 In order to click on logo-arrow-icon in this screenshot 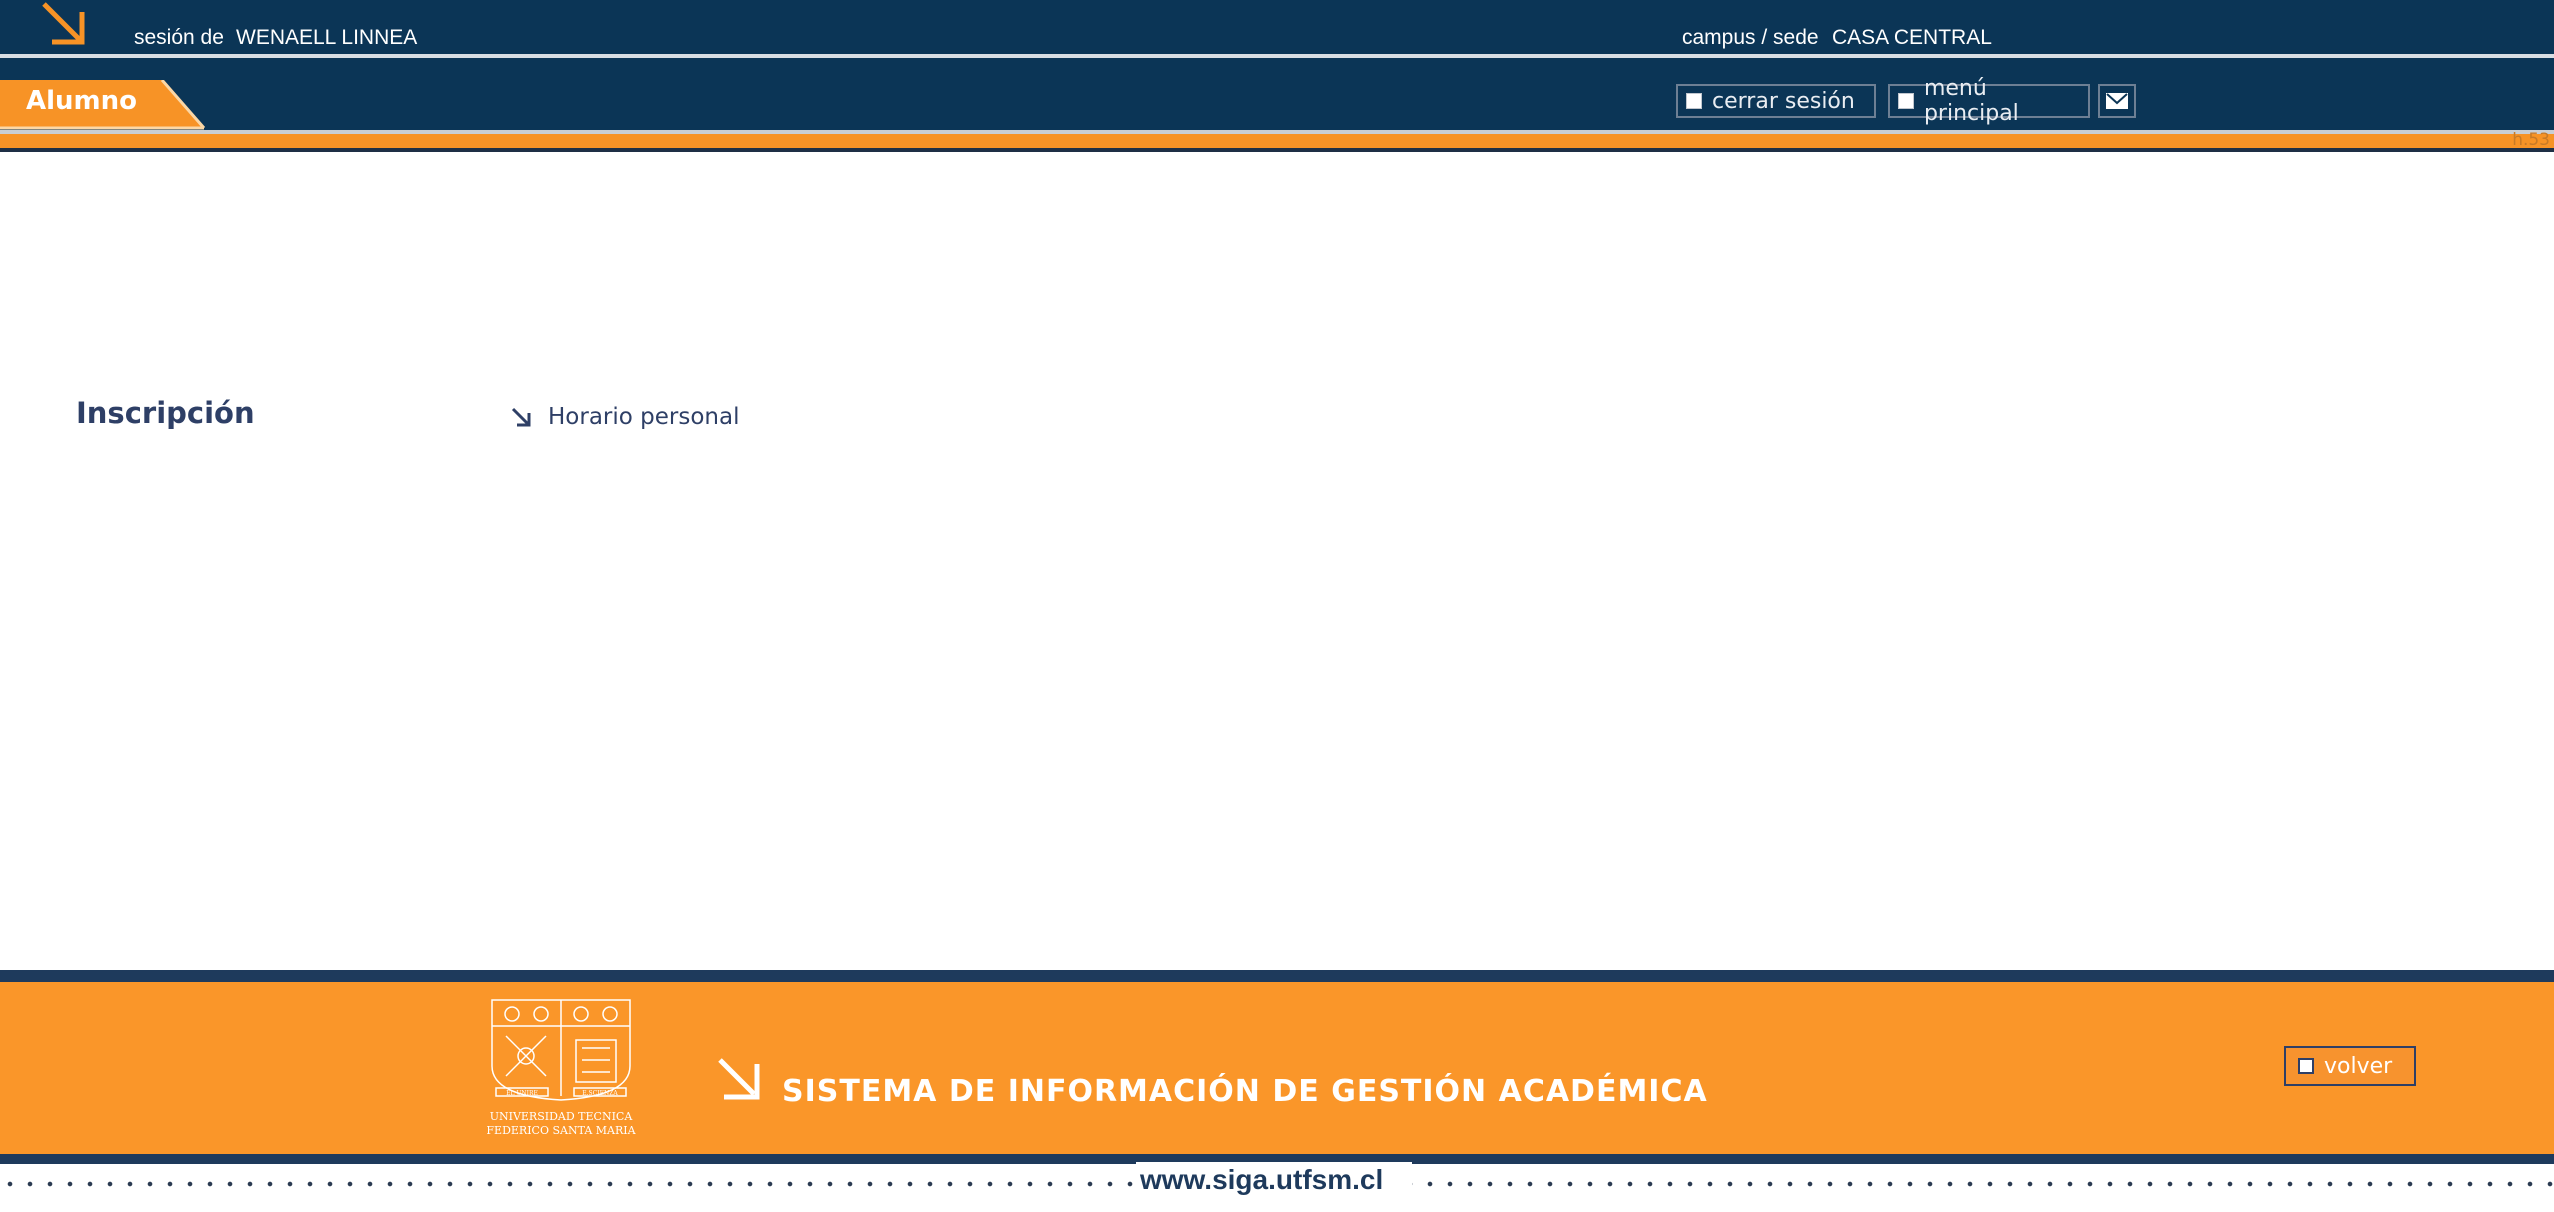, I will do `click(63, 23)`.